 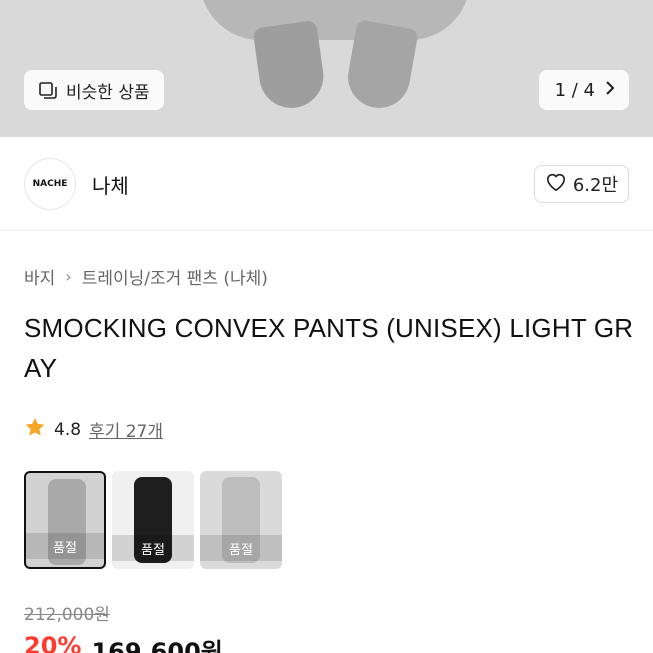 I want to click on pants-hem-image, so click(x=335, y=20).